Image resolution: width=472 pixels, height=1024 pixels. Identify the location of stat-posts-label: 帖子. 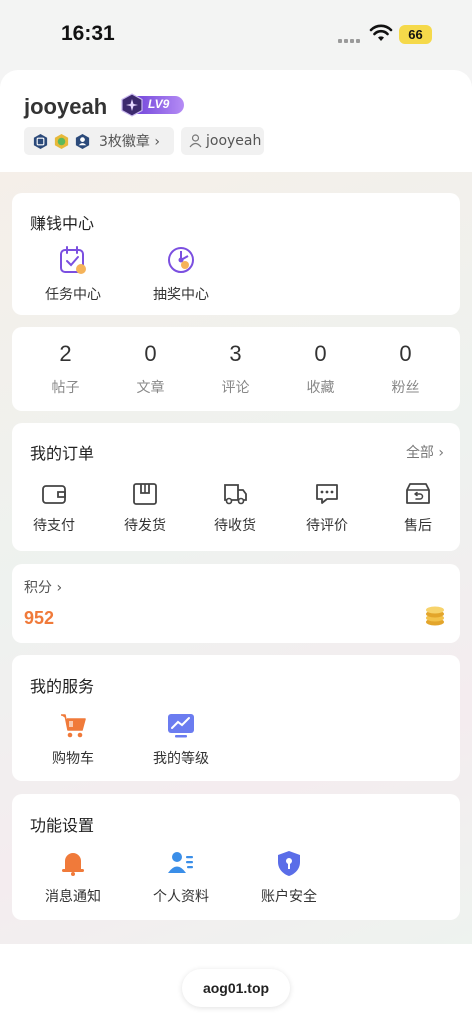
(65, 388).